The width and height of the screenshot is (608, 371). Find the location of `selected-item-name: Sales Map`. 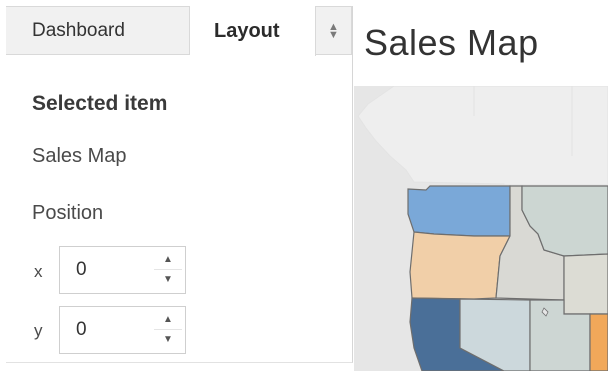

selected-item-name: Sales Map is located at coordinates (79, 156).